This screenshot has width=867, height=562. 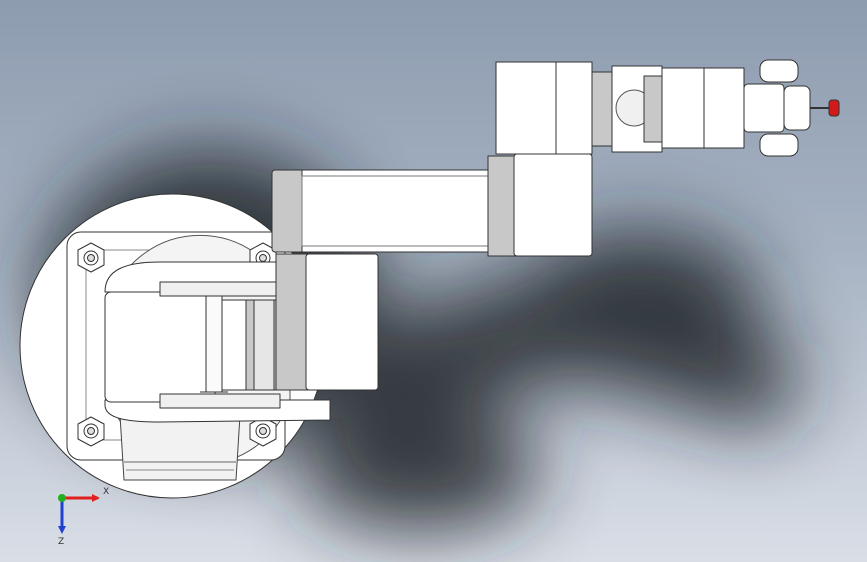 I want to click on tool-tip, so click(x=834, y=108).